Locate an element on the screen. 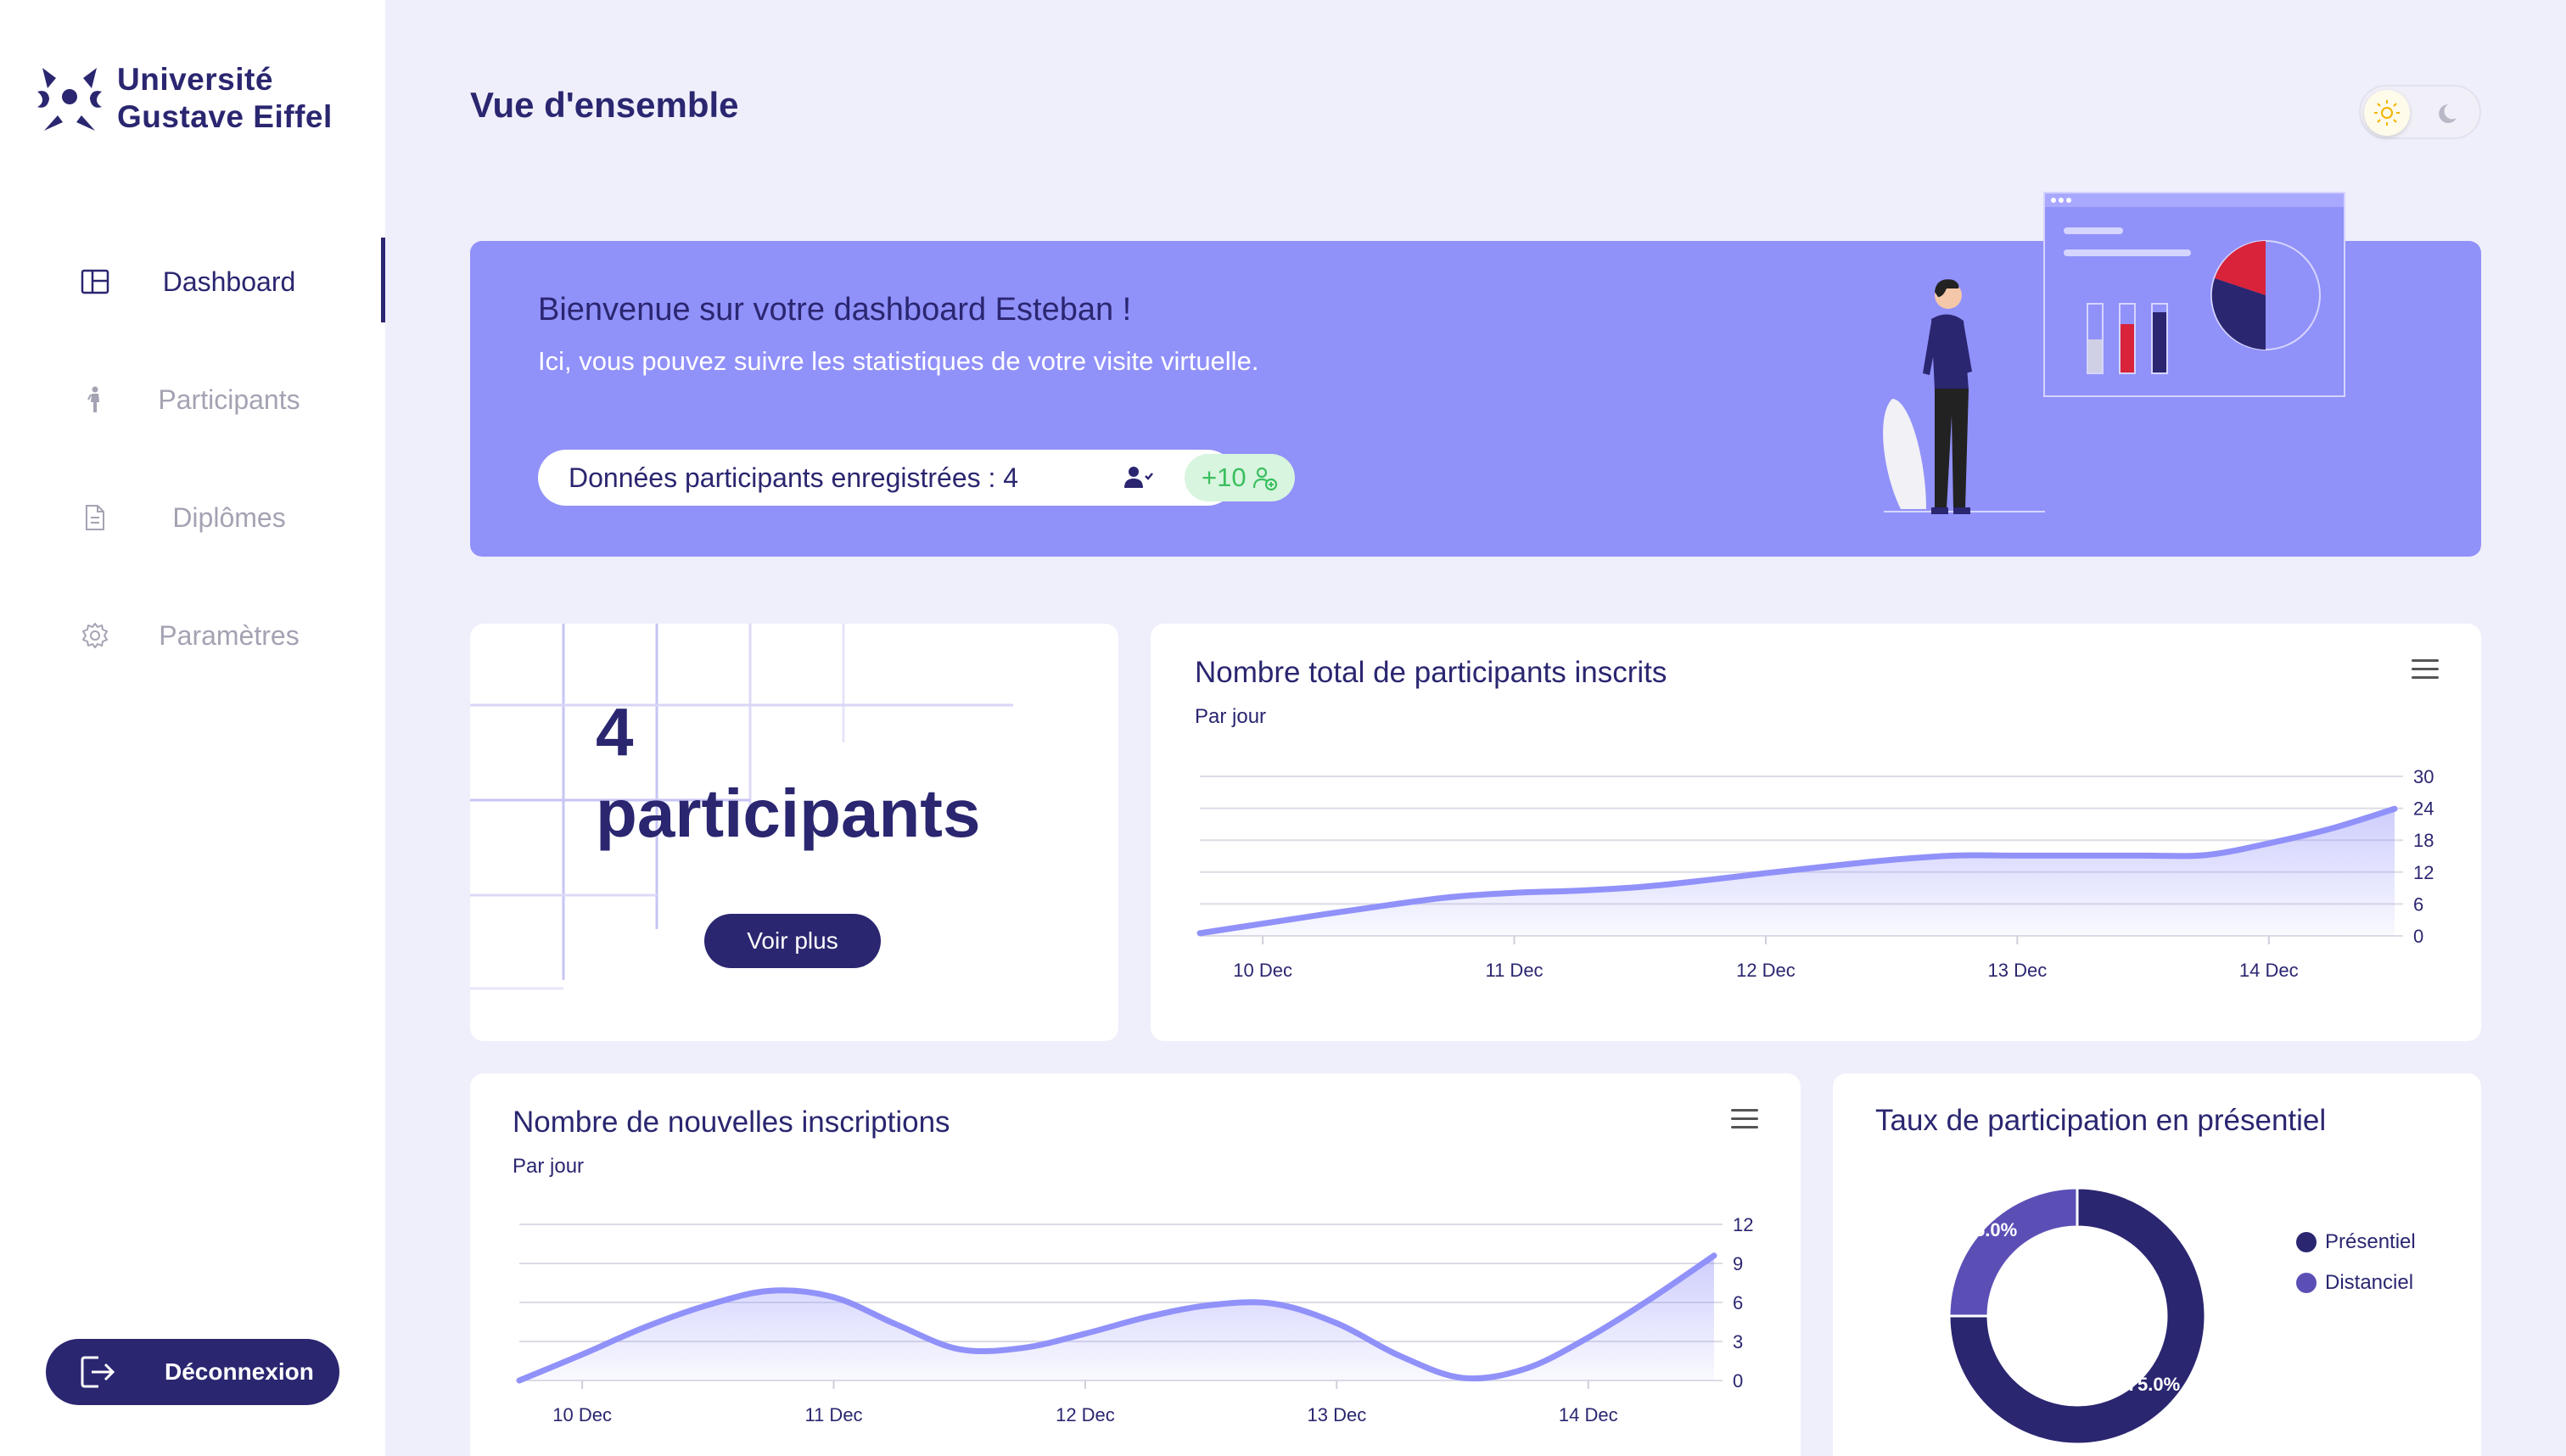 The height and width of the screenshot is (1456, 2566). legend-label: Présentiel is located at coordinates (2370, 1242).